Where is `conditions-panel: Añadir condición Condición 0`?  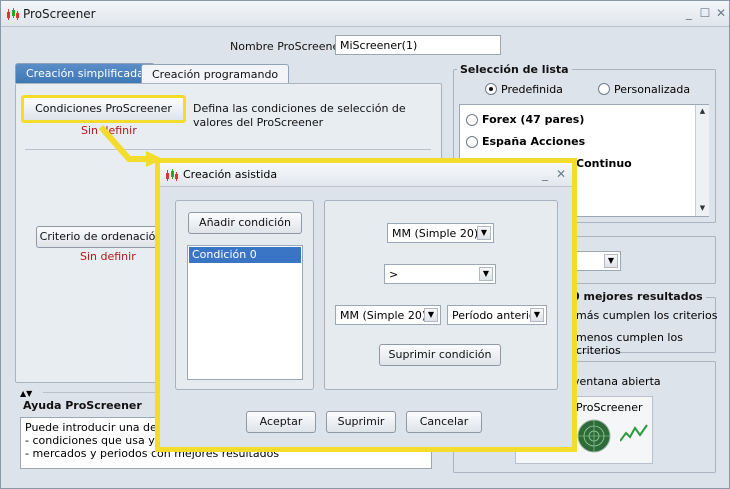 conditions-panel: Añadir condición Condición 0 is located at coordinates (244, 295).